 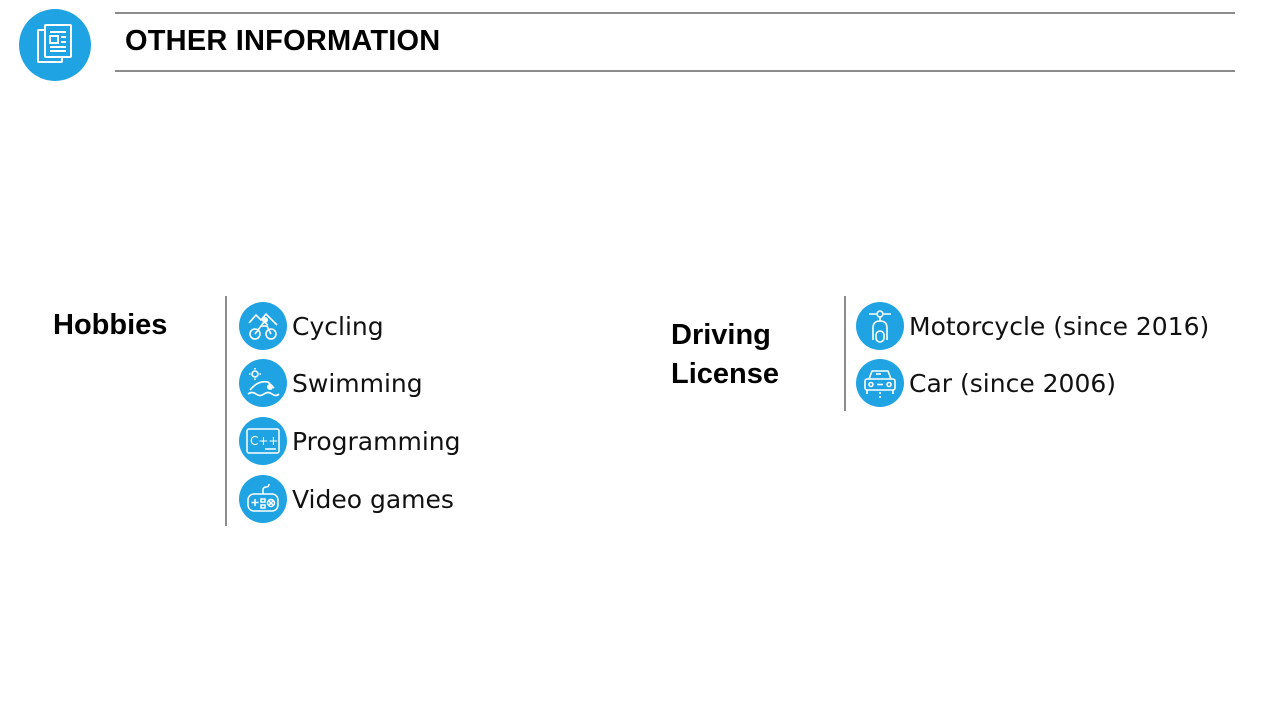 What do you see at coordinates (55, 45) in the screenshot?
I see `document-stack-icon` at bounding box center [55, 45].